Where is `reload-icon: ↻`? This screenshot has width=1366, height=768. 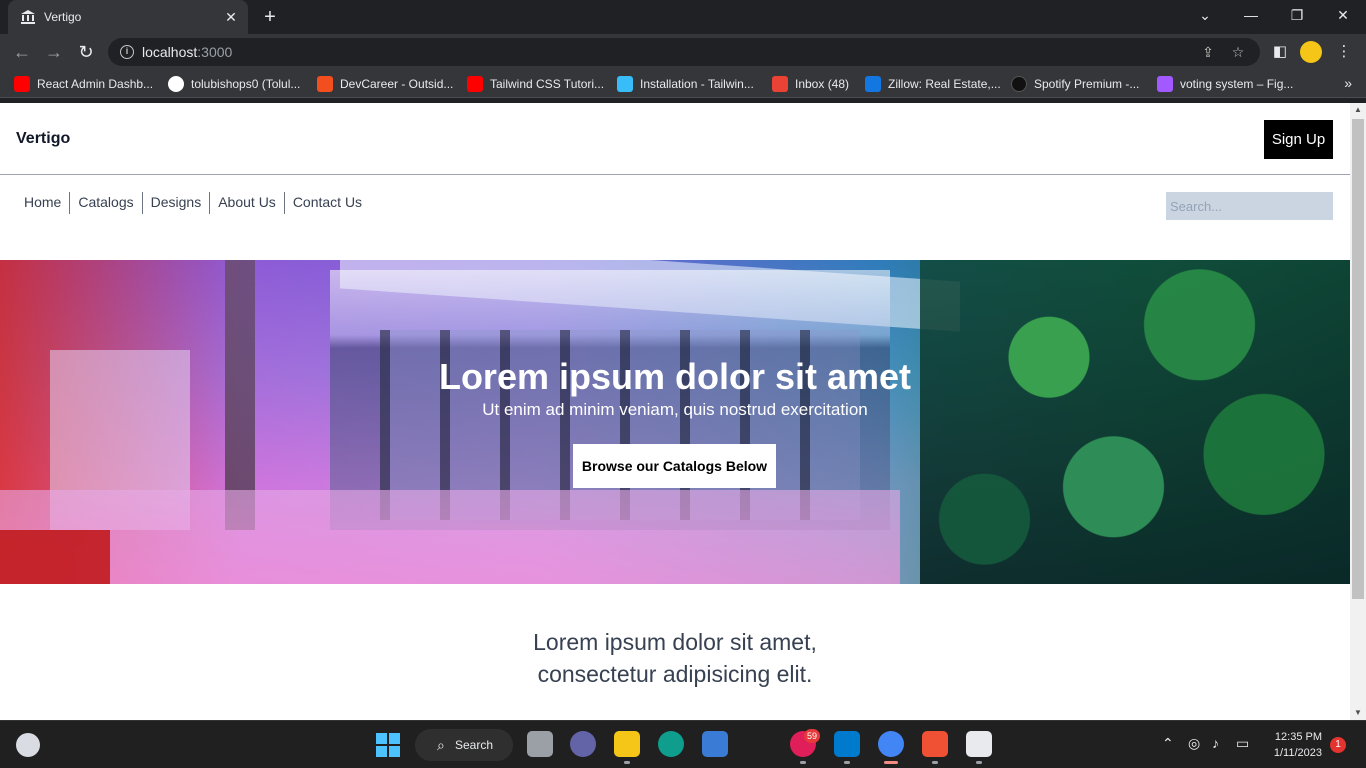
reload-icon: ↻ is located at coordinates (86, 52).